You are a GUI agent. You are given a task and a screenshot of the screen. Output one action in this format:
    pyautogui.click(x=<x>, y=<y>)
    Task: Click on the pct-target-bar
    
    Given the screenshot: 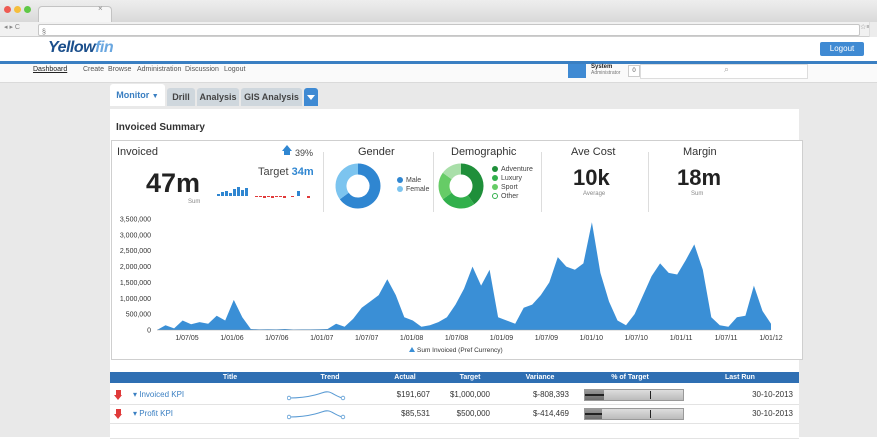 What is the action you would take?
    pyautogui.click(x=634, y=395)
    